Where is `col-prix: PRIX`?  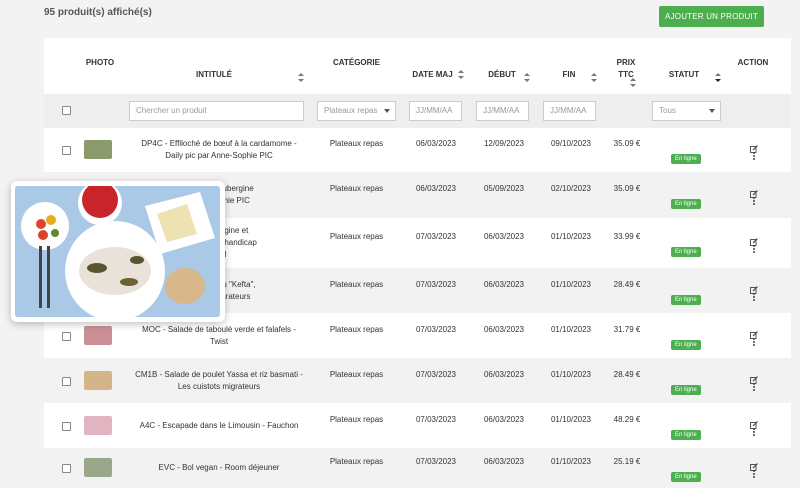 col-prix: PRIX is located at coordinates (626, 62).